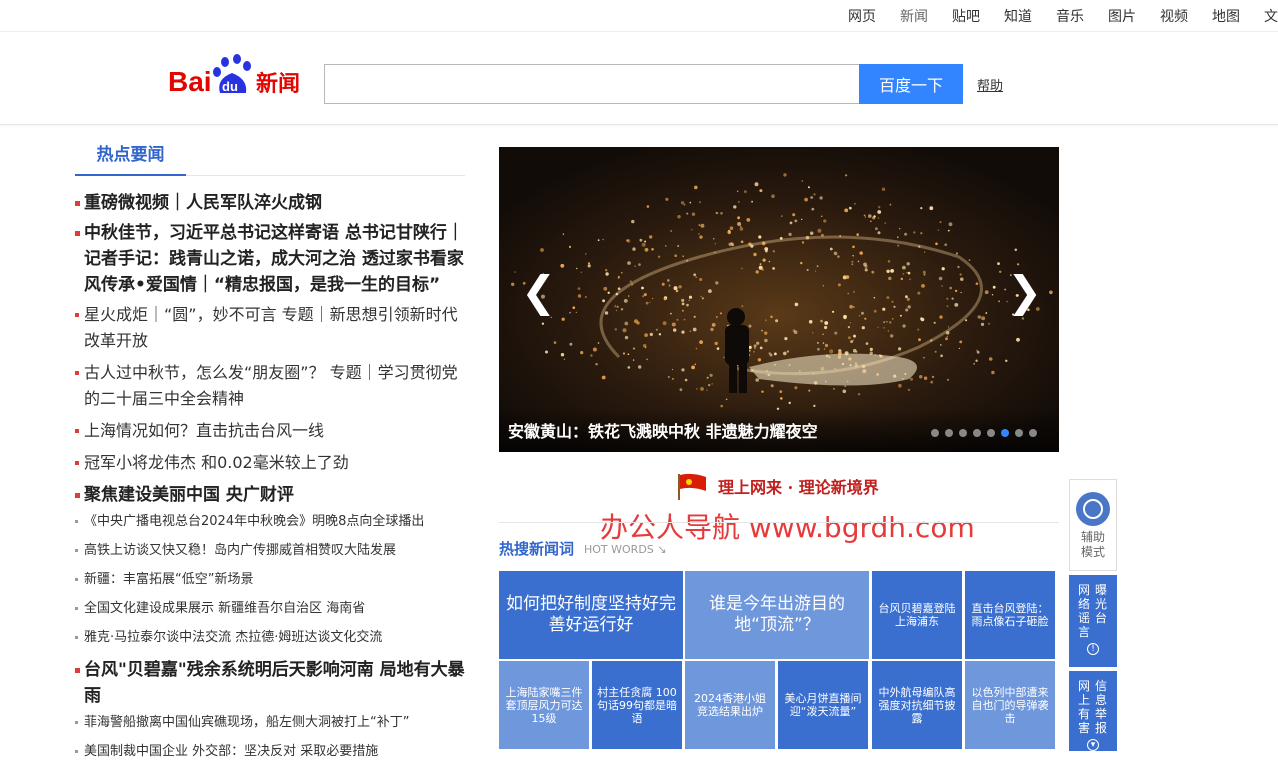 The image size is (1278, 771). Describe the element at coordinates (1010, 615) in the screenshot. I see `hot-word-tile: 直击台风登陆：雨点像石子砸脸` at that location.